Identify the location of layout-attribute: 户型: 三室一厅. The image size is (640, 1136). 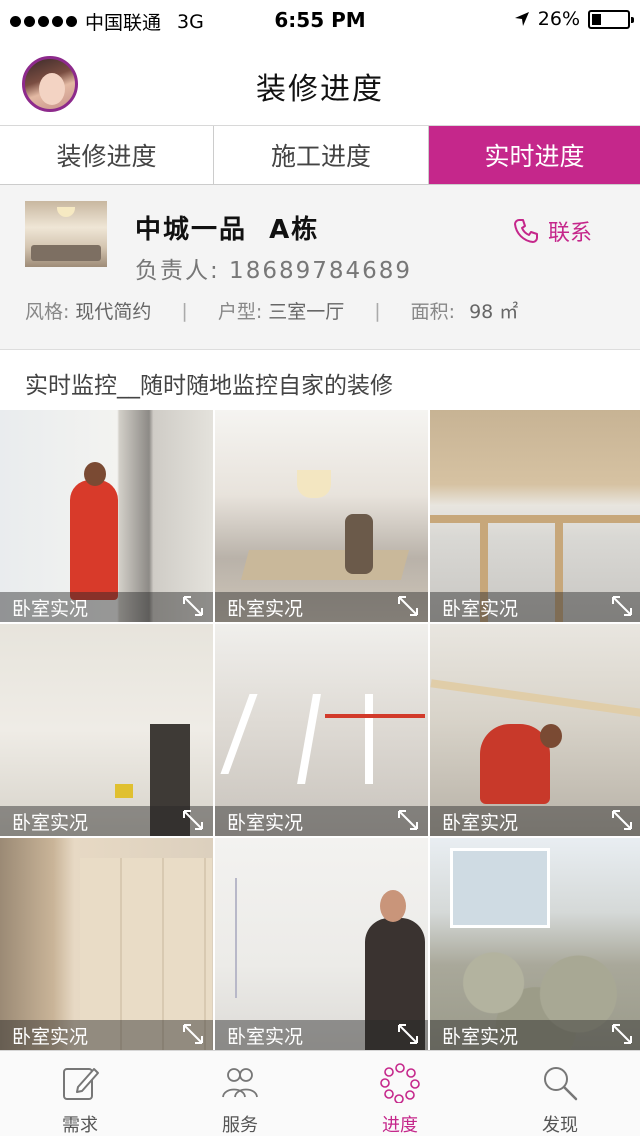
(281, 310).